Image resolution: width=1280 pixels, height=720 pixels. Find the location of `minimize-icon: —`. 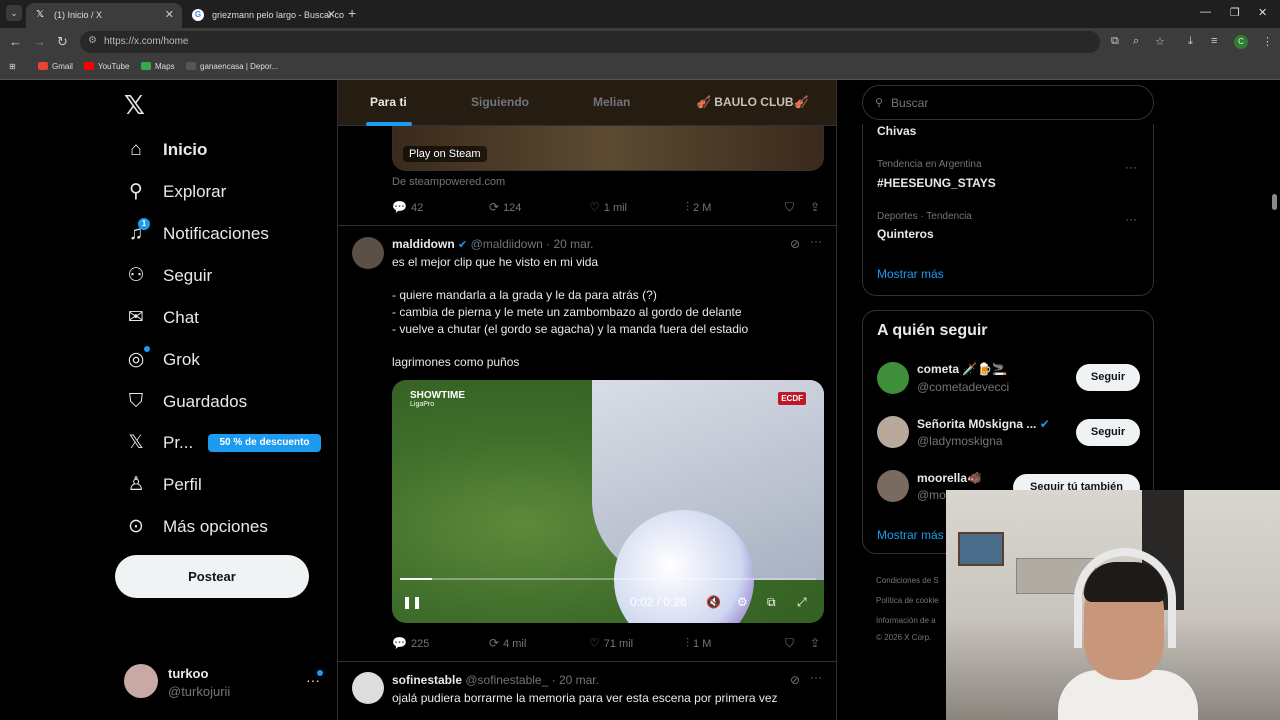

minimize-icon: — is located at coordinates (1205, 12).